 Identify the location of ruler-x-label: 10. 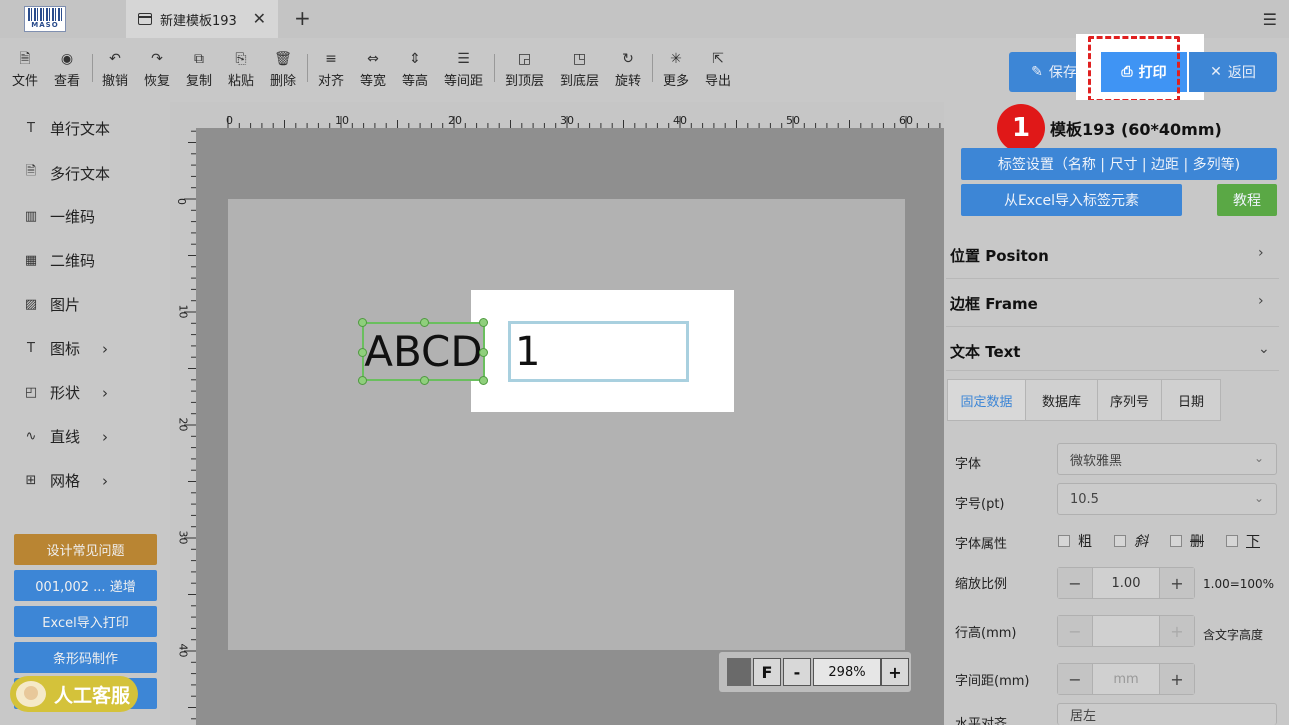
(342, 120).